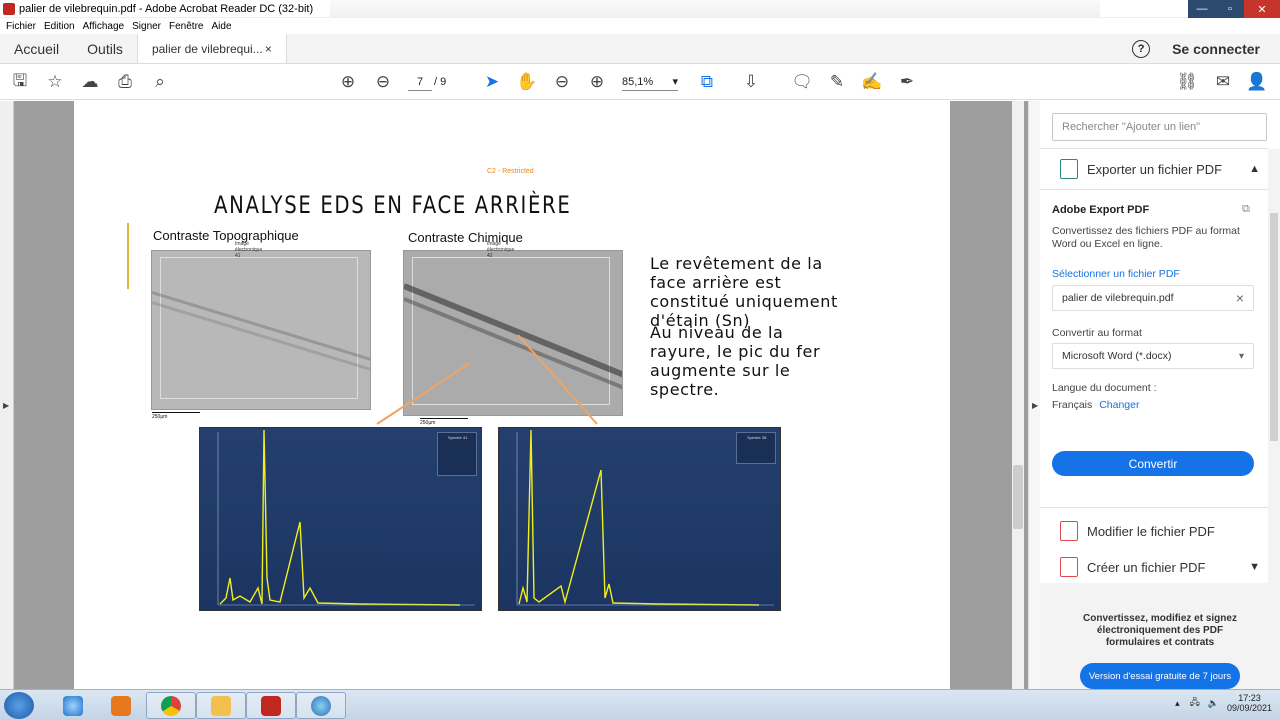 Image resolution: width=1280 pixels, height=720 pixels. I want to click on create-pdf-tool: Créer un fichier PDF ▼, so click(1160, 567).